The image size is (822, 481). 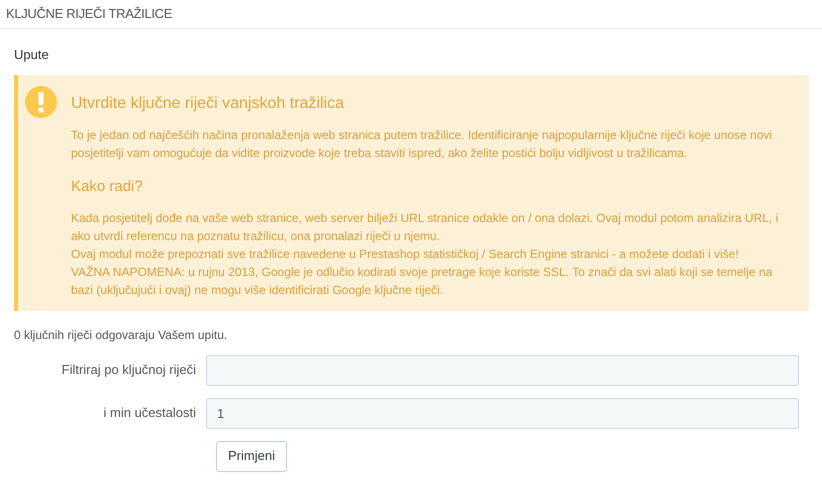 I want to click on alert-title: Utvrdite ključne riječi vanjskoh tražilica, so click(x=208, y=104).